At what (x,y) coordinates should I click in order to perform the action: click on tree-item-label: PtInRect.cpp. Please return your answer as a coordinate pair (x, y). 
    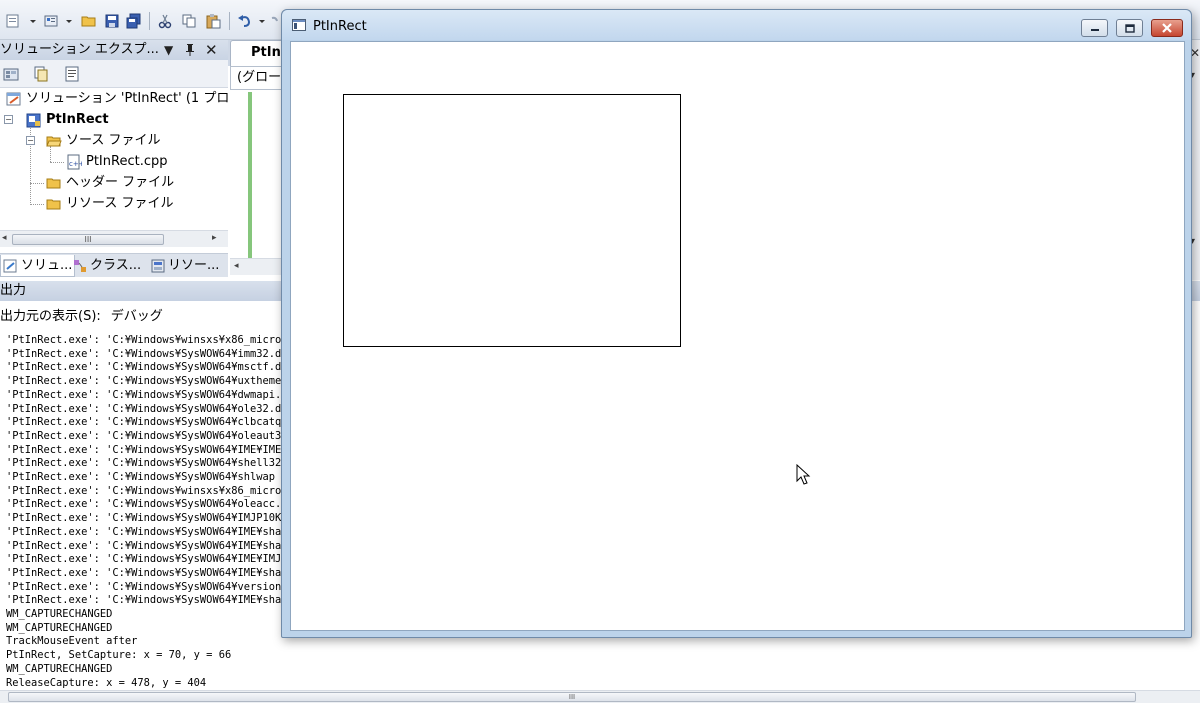
    Looking at the image, I should click on (127, 161).